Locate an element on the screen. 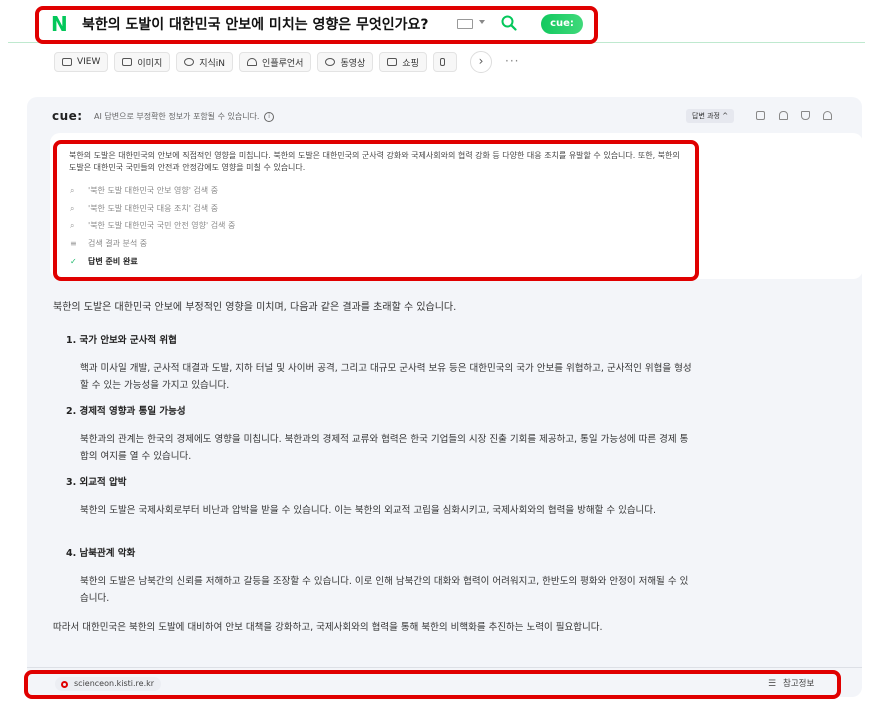  process-step: ≡ 검색 결과 분석 중 is located at coordinates (108, 243).